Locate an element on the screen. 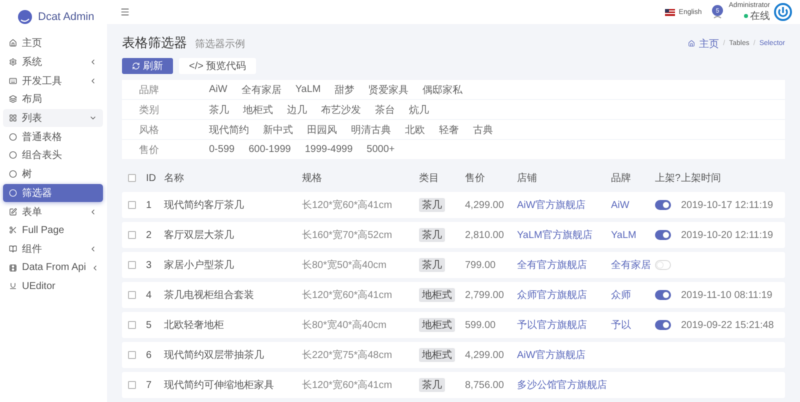 The width and height of the screenshot is (800, 402). filter-option: AiW is located at coordinates (218, 89).